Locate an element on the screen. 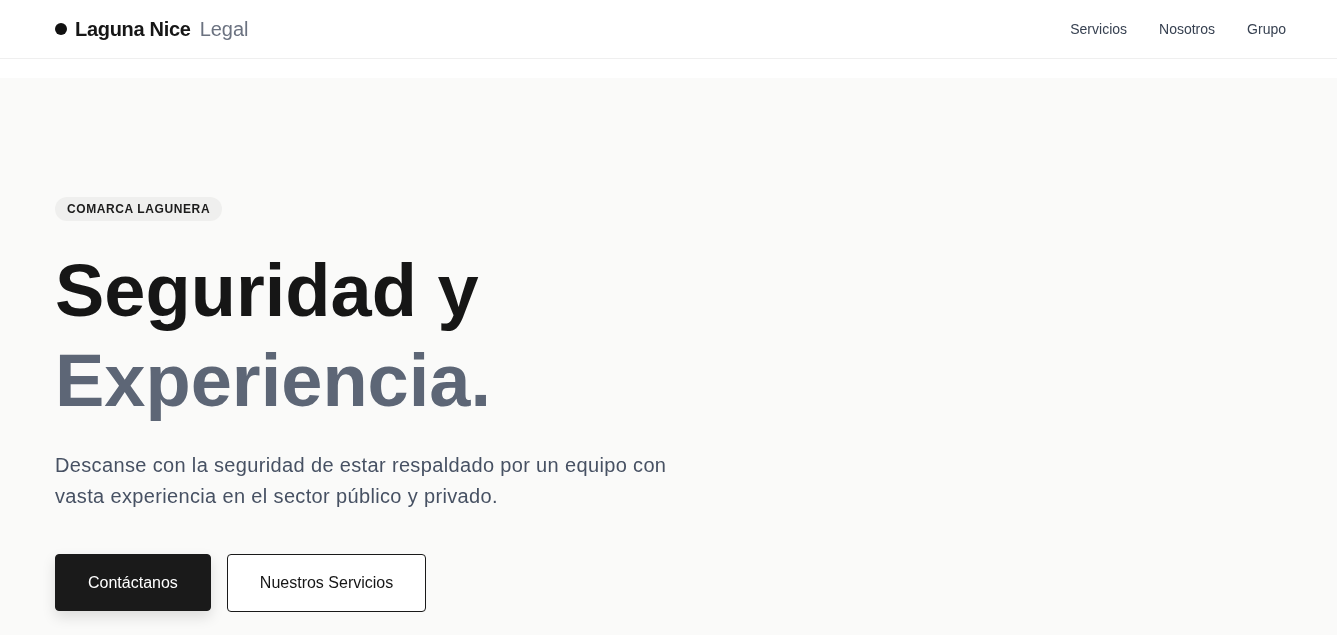 This screenshot has height=635, width=1337. hero-description: Descanse con la seguridad de estar respaldado por un equipo con vasta experiencia en el sector público y privado. is located at coordinates (361, 481).